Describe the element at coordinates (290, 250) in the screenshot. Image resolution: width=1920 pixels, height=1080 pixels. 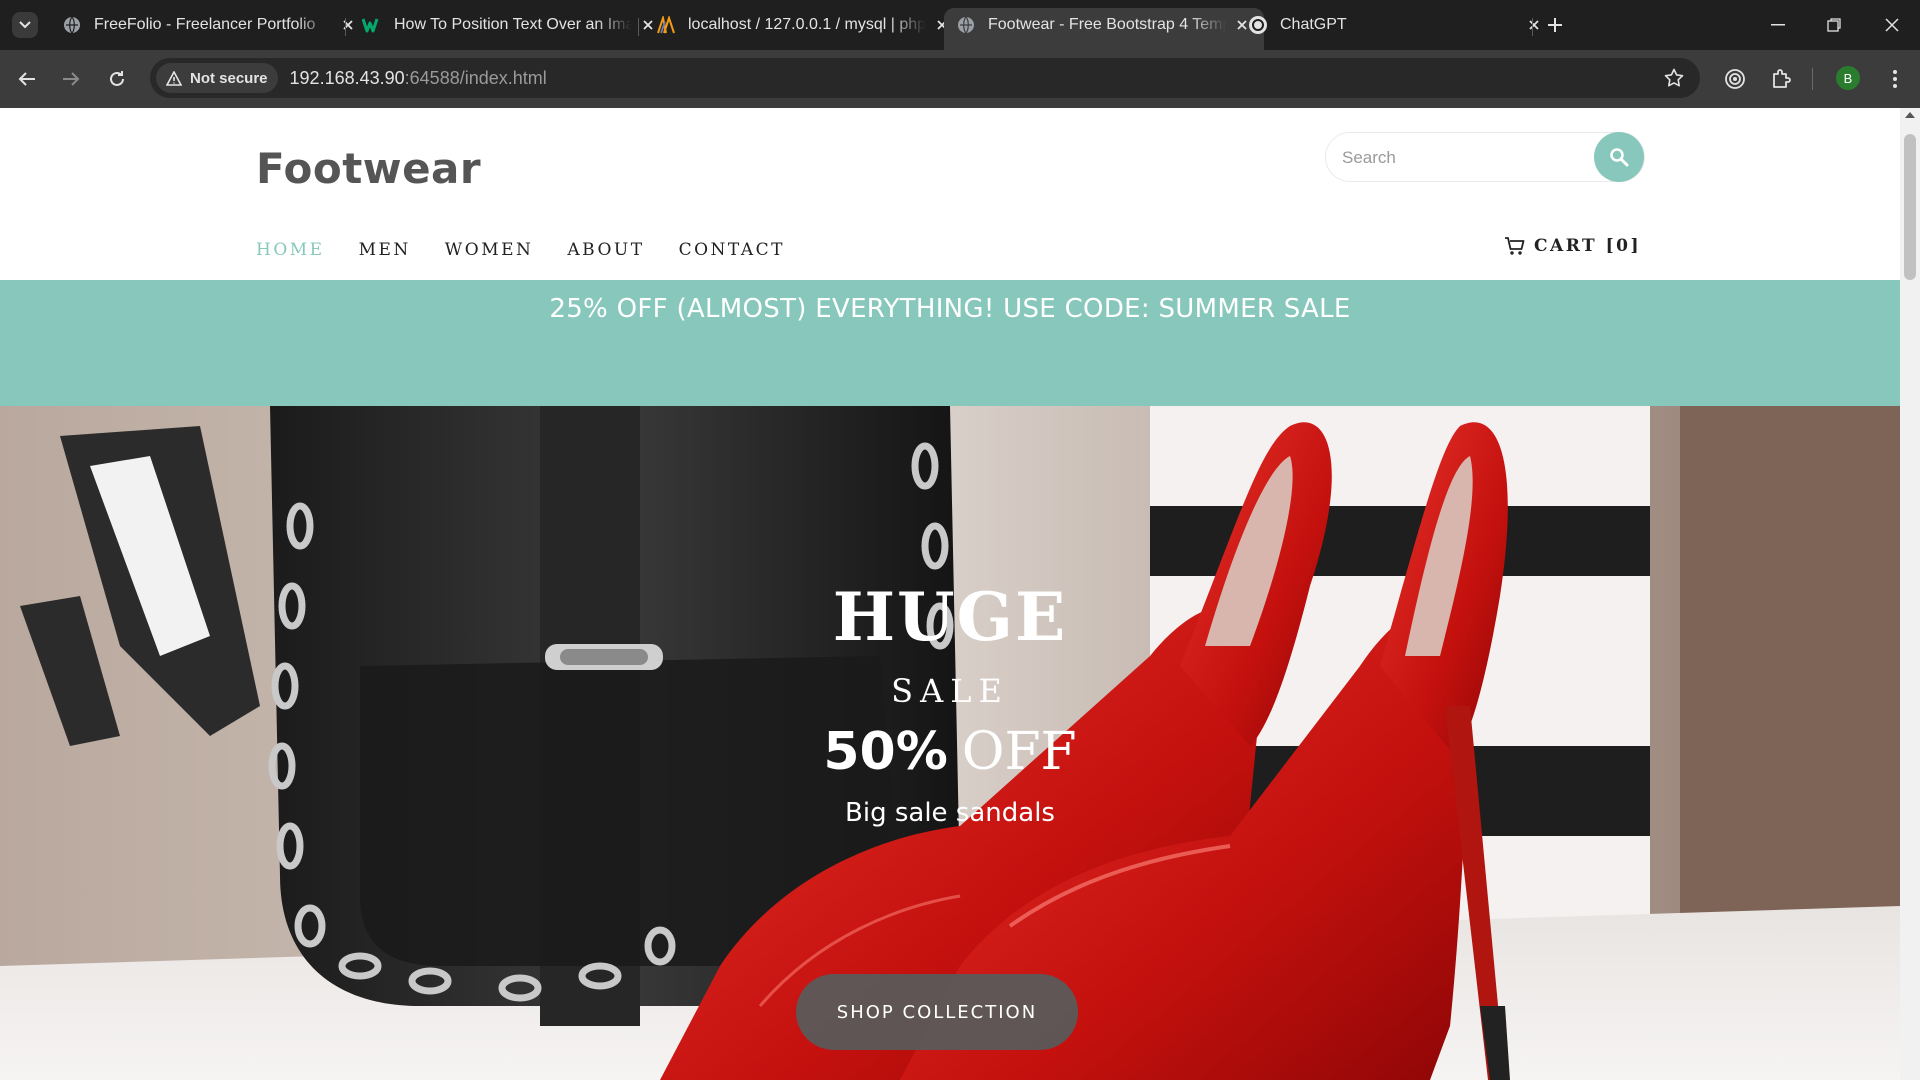
I see `nav-home: HOME` at that location.